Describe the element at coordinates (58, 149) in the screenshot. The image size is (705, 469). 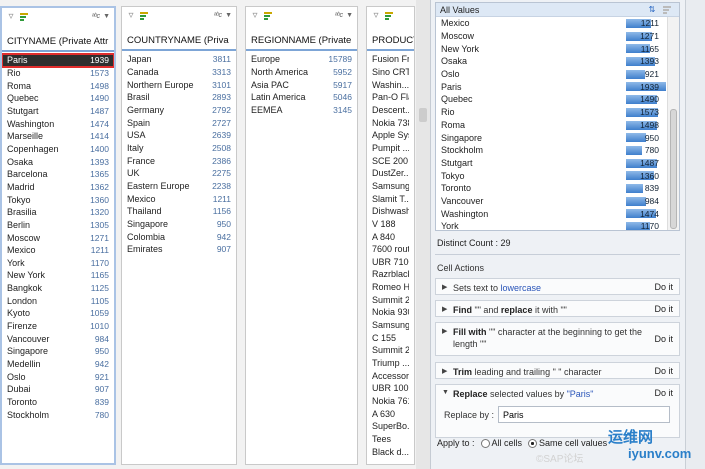
I see `table-row: Copenhagen 1400` at that location.